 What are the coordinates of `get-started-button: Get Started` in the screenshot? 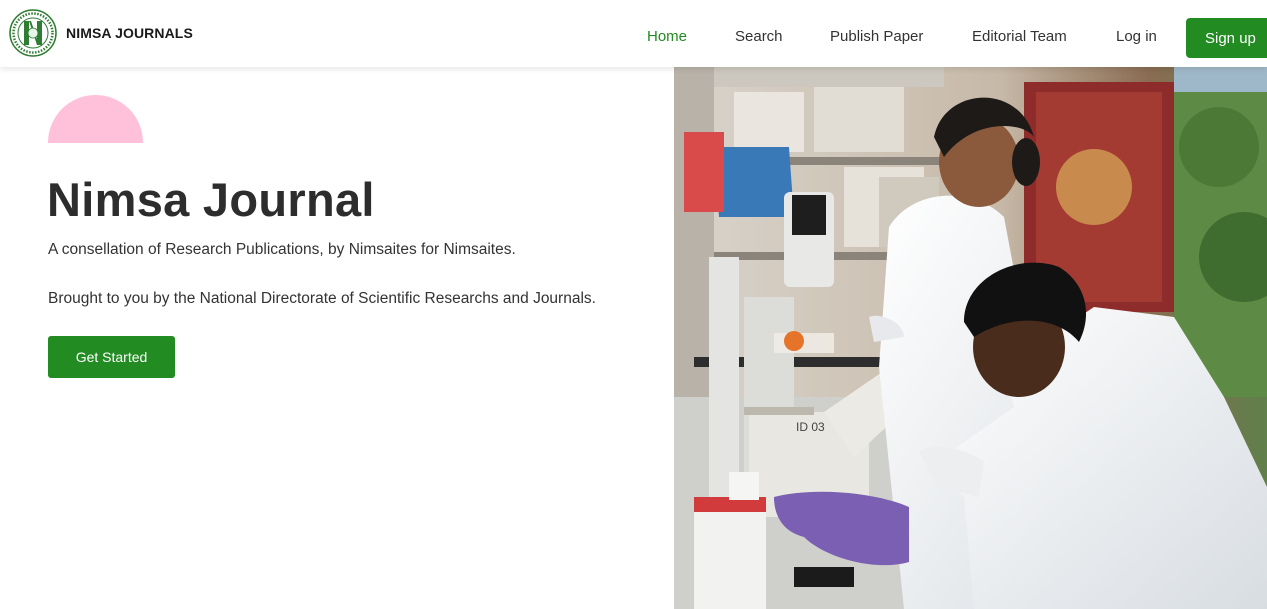 It's located at (111, 357).